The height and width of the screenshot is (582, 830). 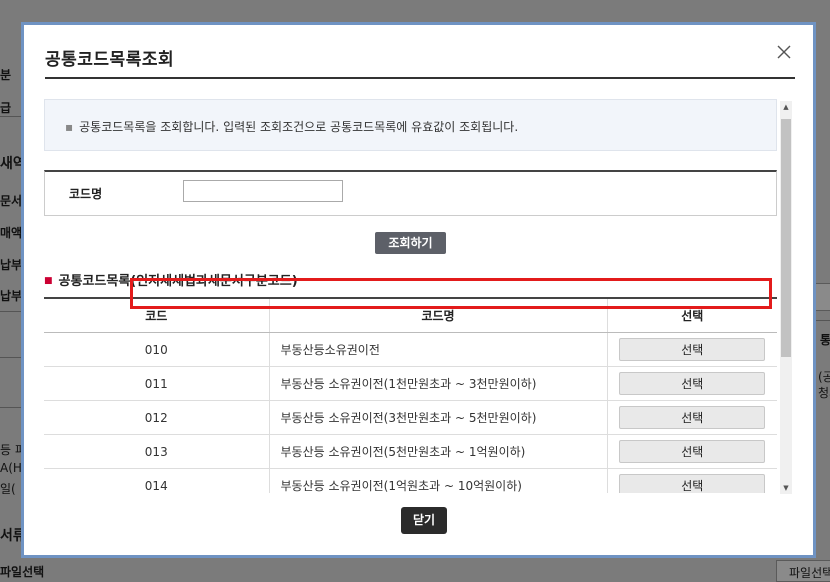 I want to click on table-row: 012 부동산등 소유권이전(3천만원초과 ~ 5천만원이하) 선택, so click(x=410, y=417).